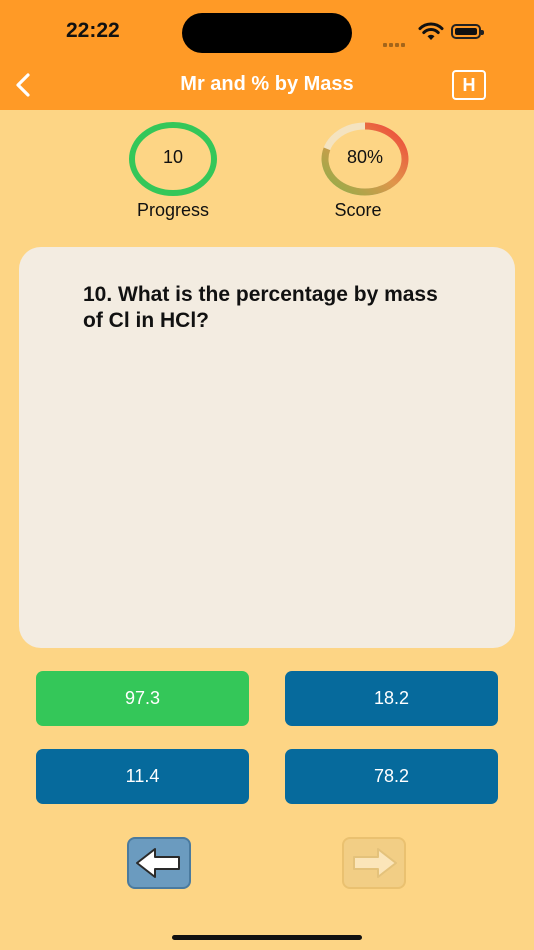  I want to click on right-arrow-icon, so click(375, 863).